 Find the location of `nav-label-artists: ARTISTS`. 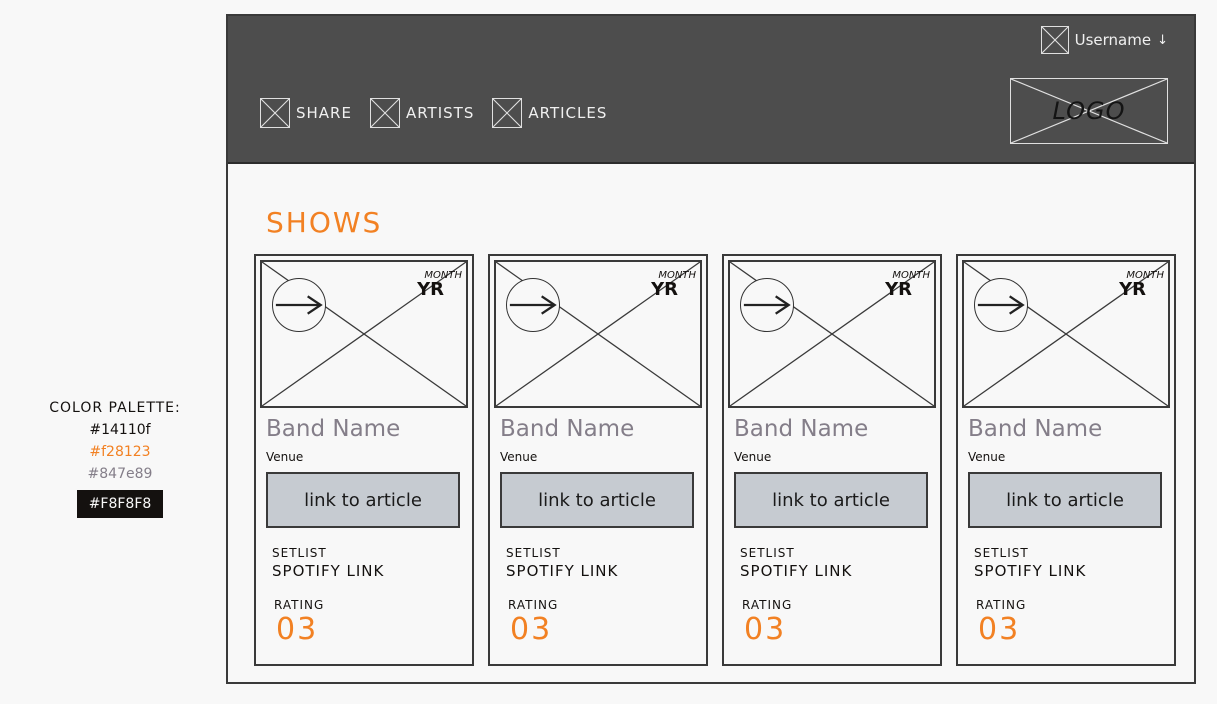

nav-label-artists: ARTISTS is located at coordinates (440, 113).